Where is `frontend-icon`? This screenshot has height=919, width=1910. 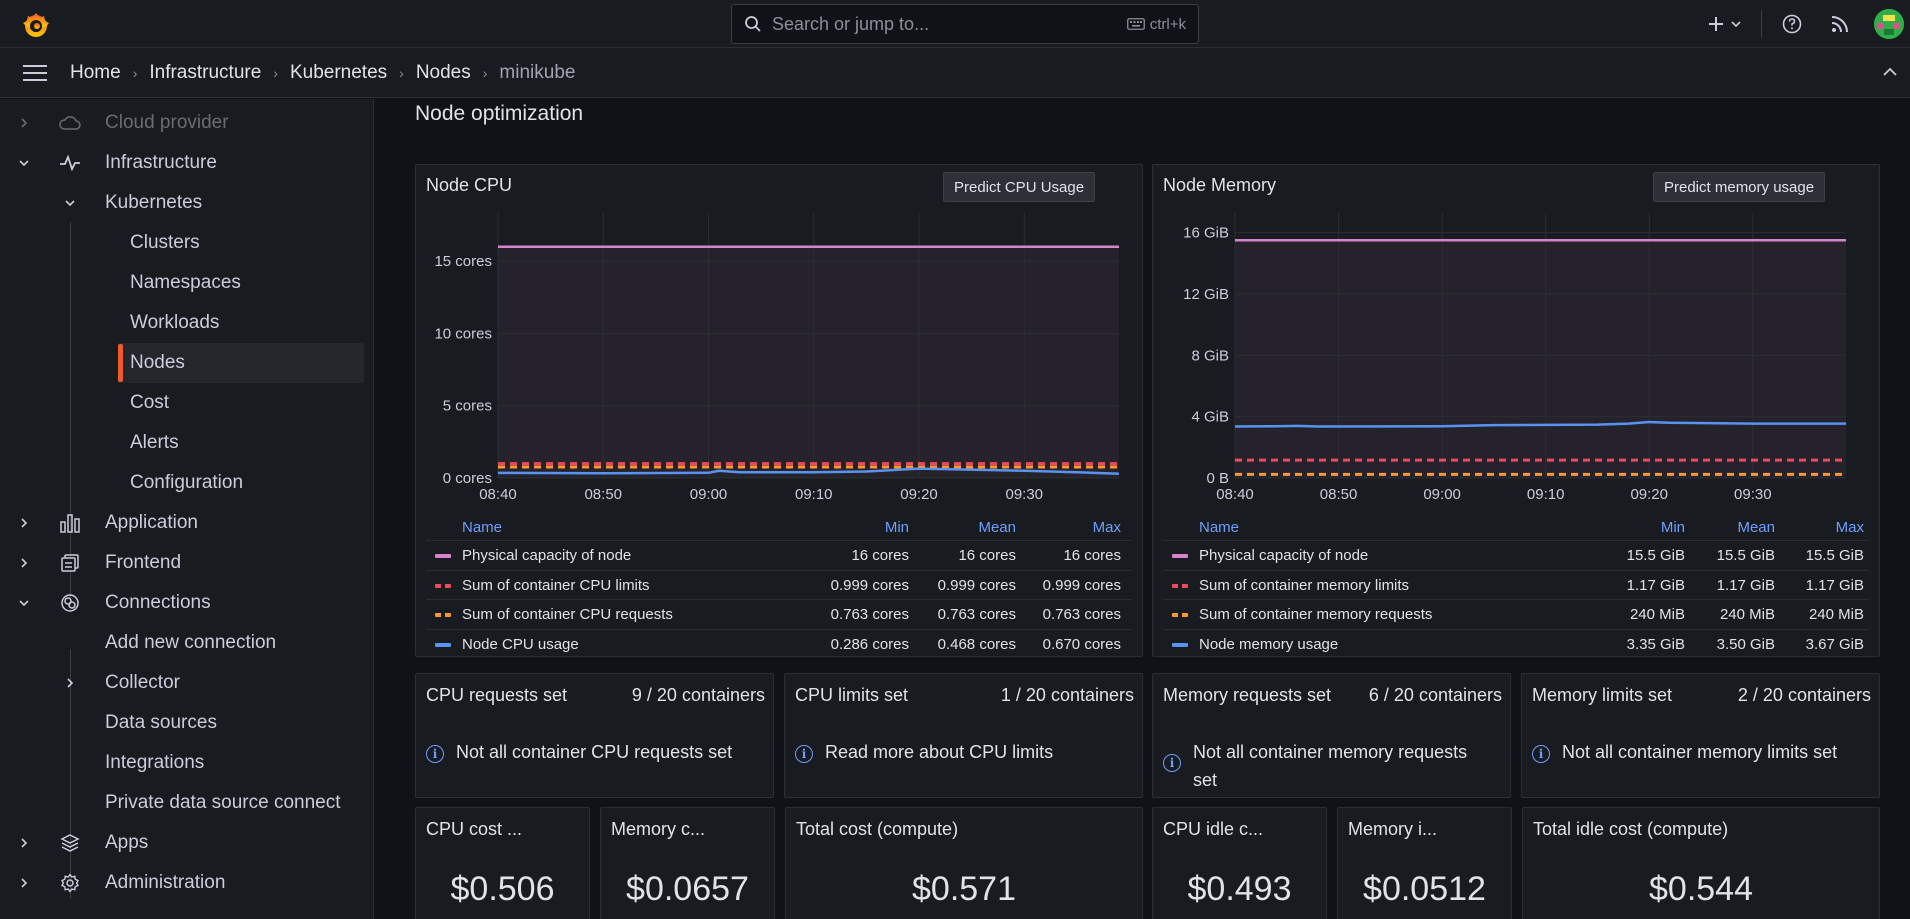 frontend-icon is located at coordinates (70, 563).